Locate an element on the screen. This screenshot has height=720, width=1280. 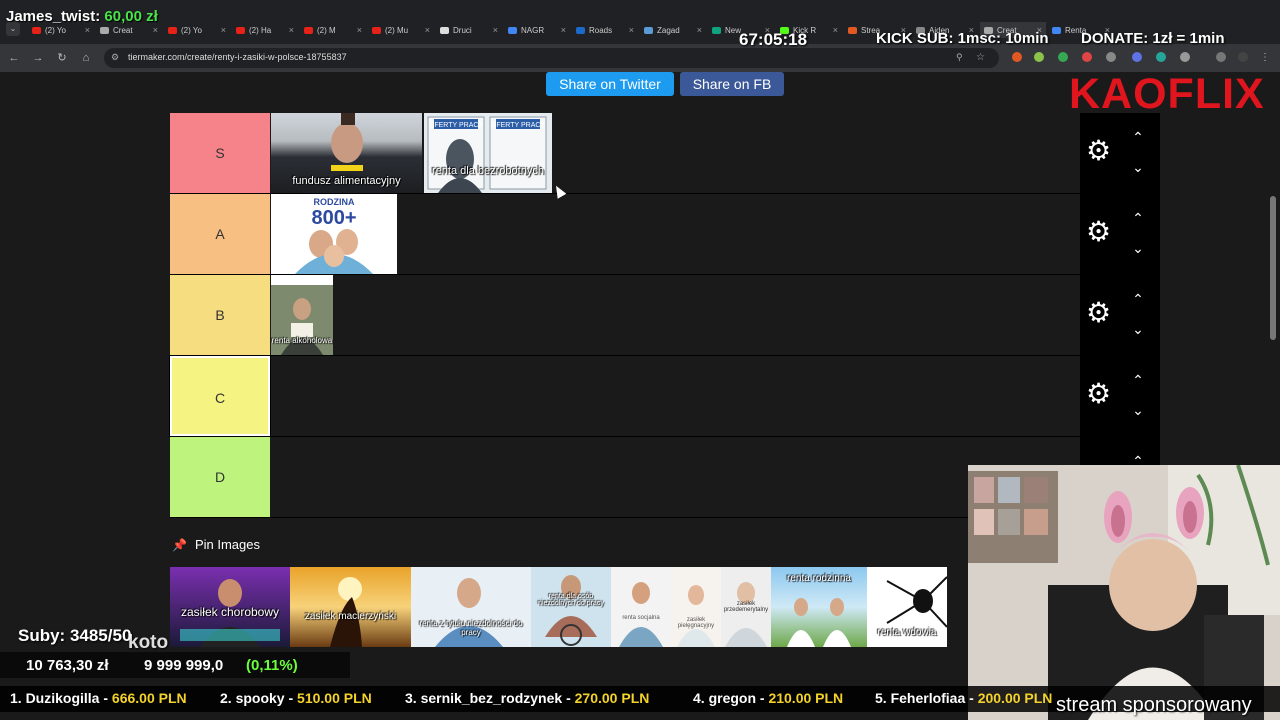
site-info-icon: ⚙ is located at coordinates (115, 57).